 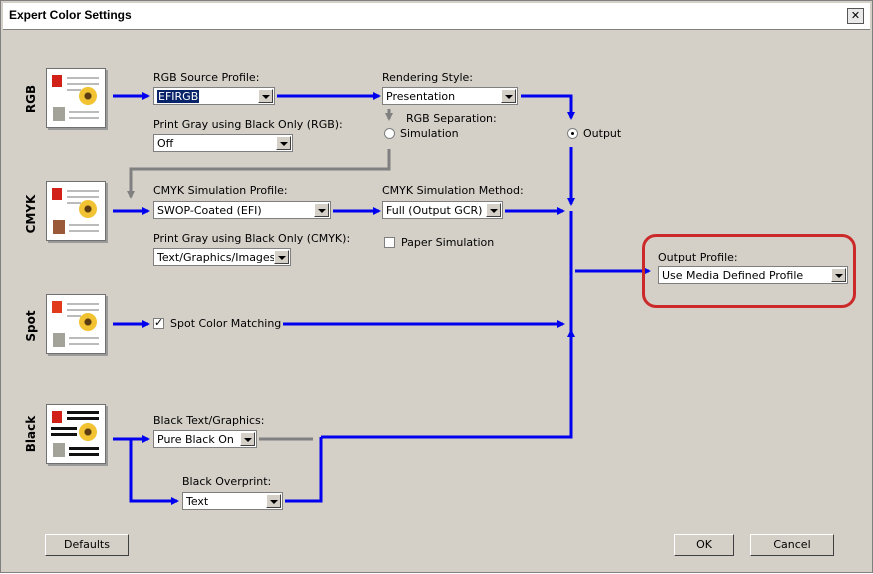 What do you see at coordinates (209, 210) in the screenshot?
I see `cmyk-simulation-profile-value: SWOP-Coated (EFI)` at bounding box center [209, 210].